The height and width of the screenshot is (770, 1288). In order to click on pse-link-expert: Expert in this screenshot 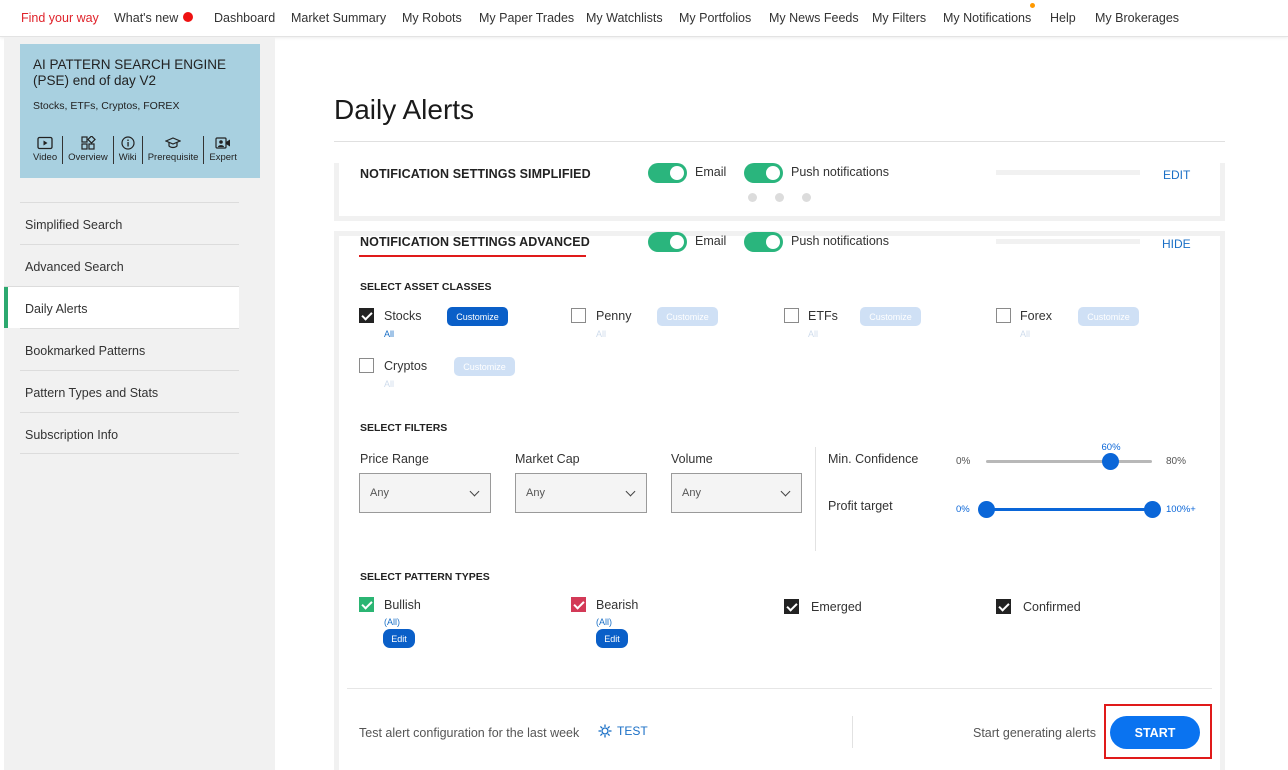, I will do `click(222, 150)`.